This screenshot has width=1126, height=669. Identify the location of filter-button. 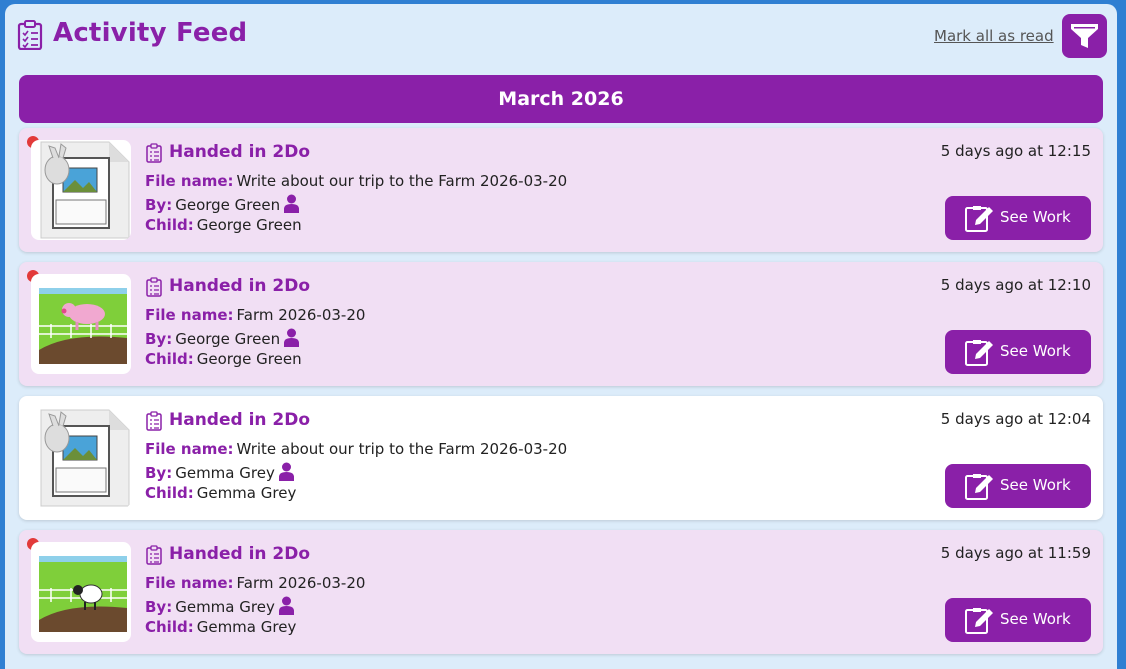
(1084, 36).